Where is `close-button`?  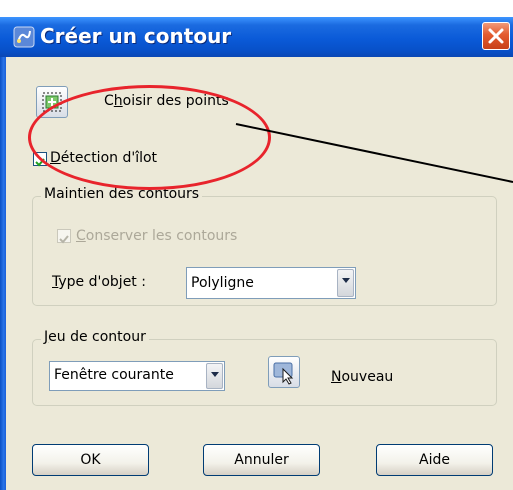
close-button is located at coordinates (496, 36).